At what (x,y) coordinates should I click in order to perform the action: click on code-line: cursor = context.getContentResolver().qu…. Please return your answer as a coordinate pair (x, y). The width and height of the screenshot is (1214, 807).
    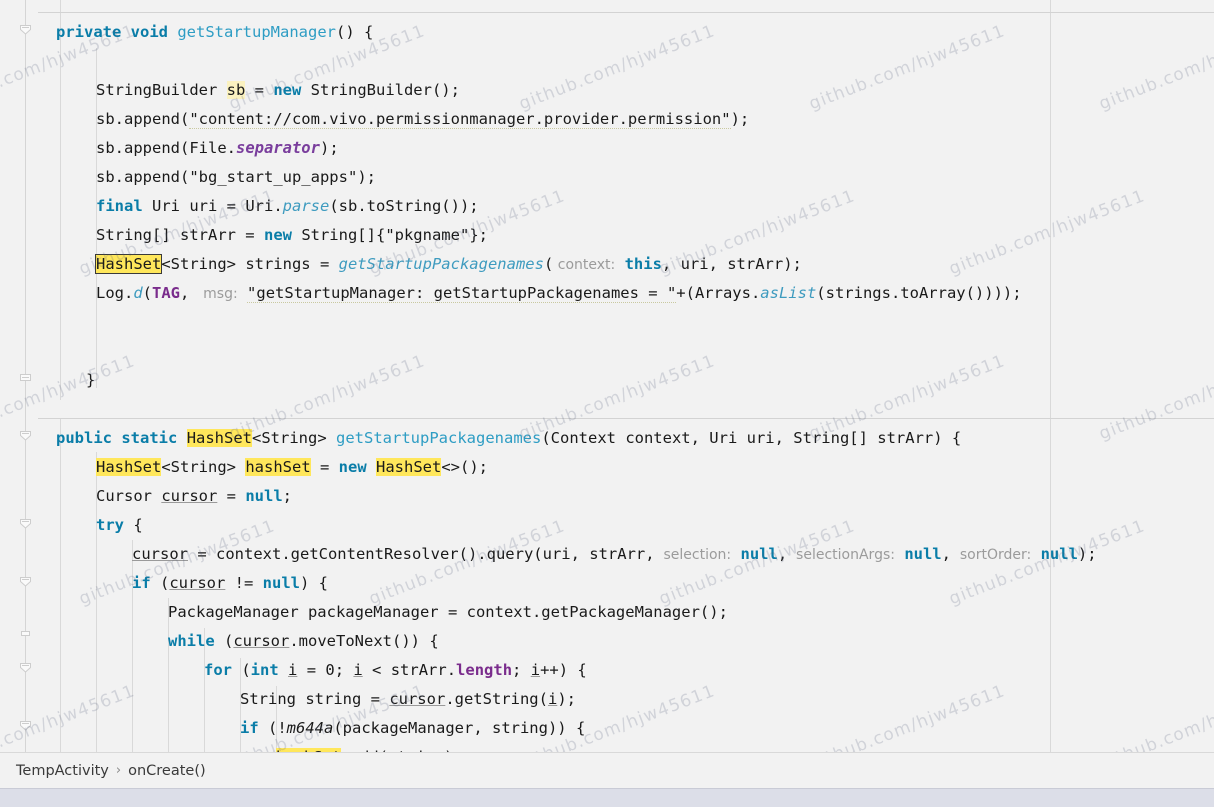
    Looking at the image, I should click on (614, 555).